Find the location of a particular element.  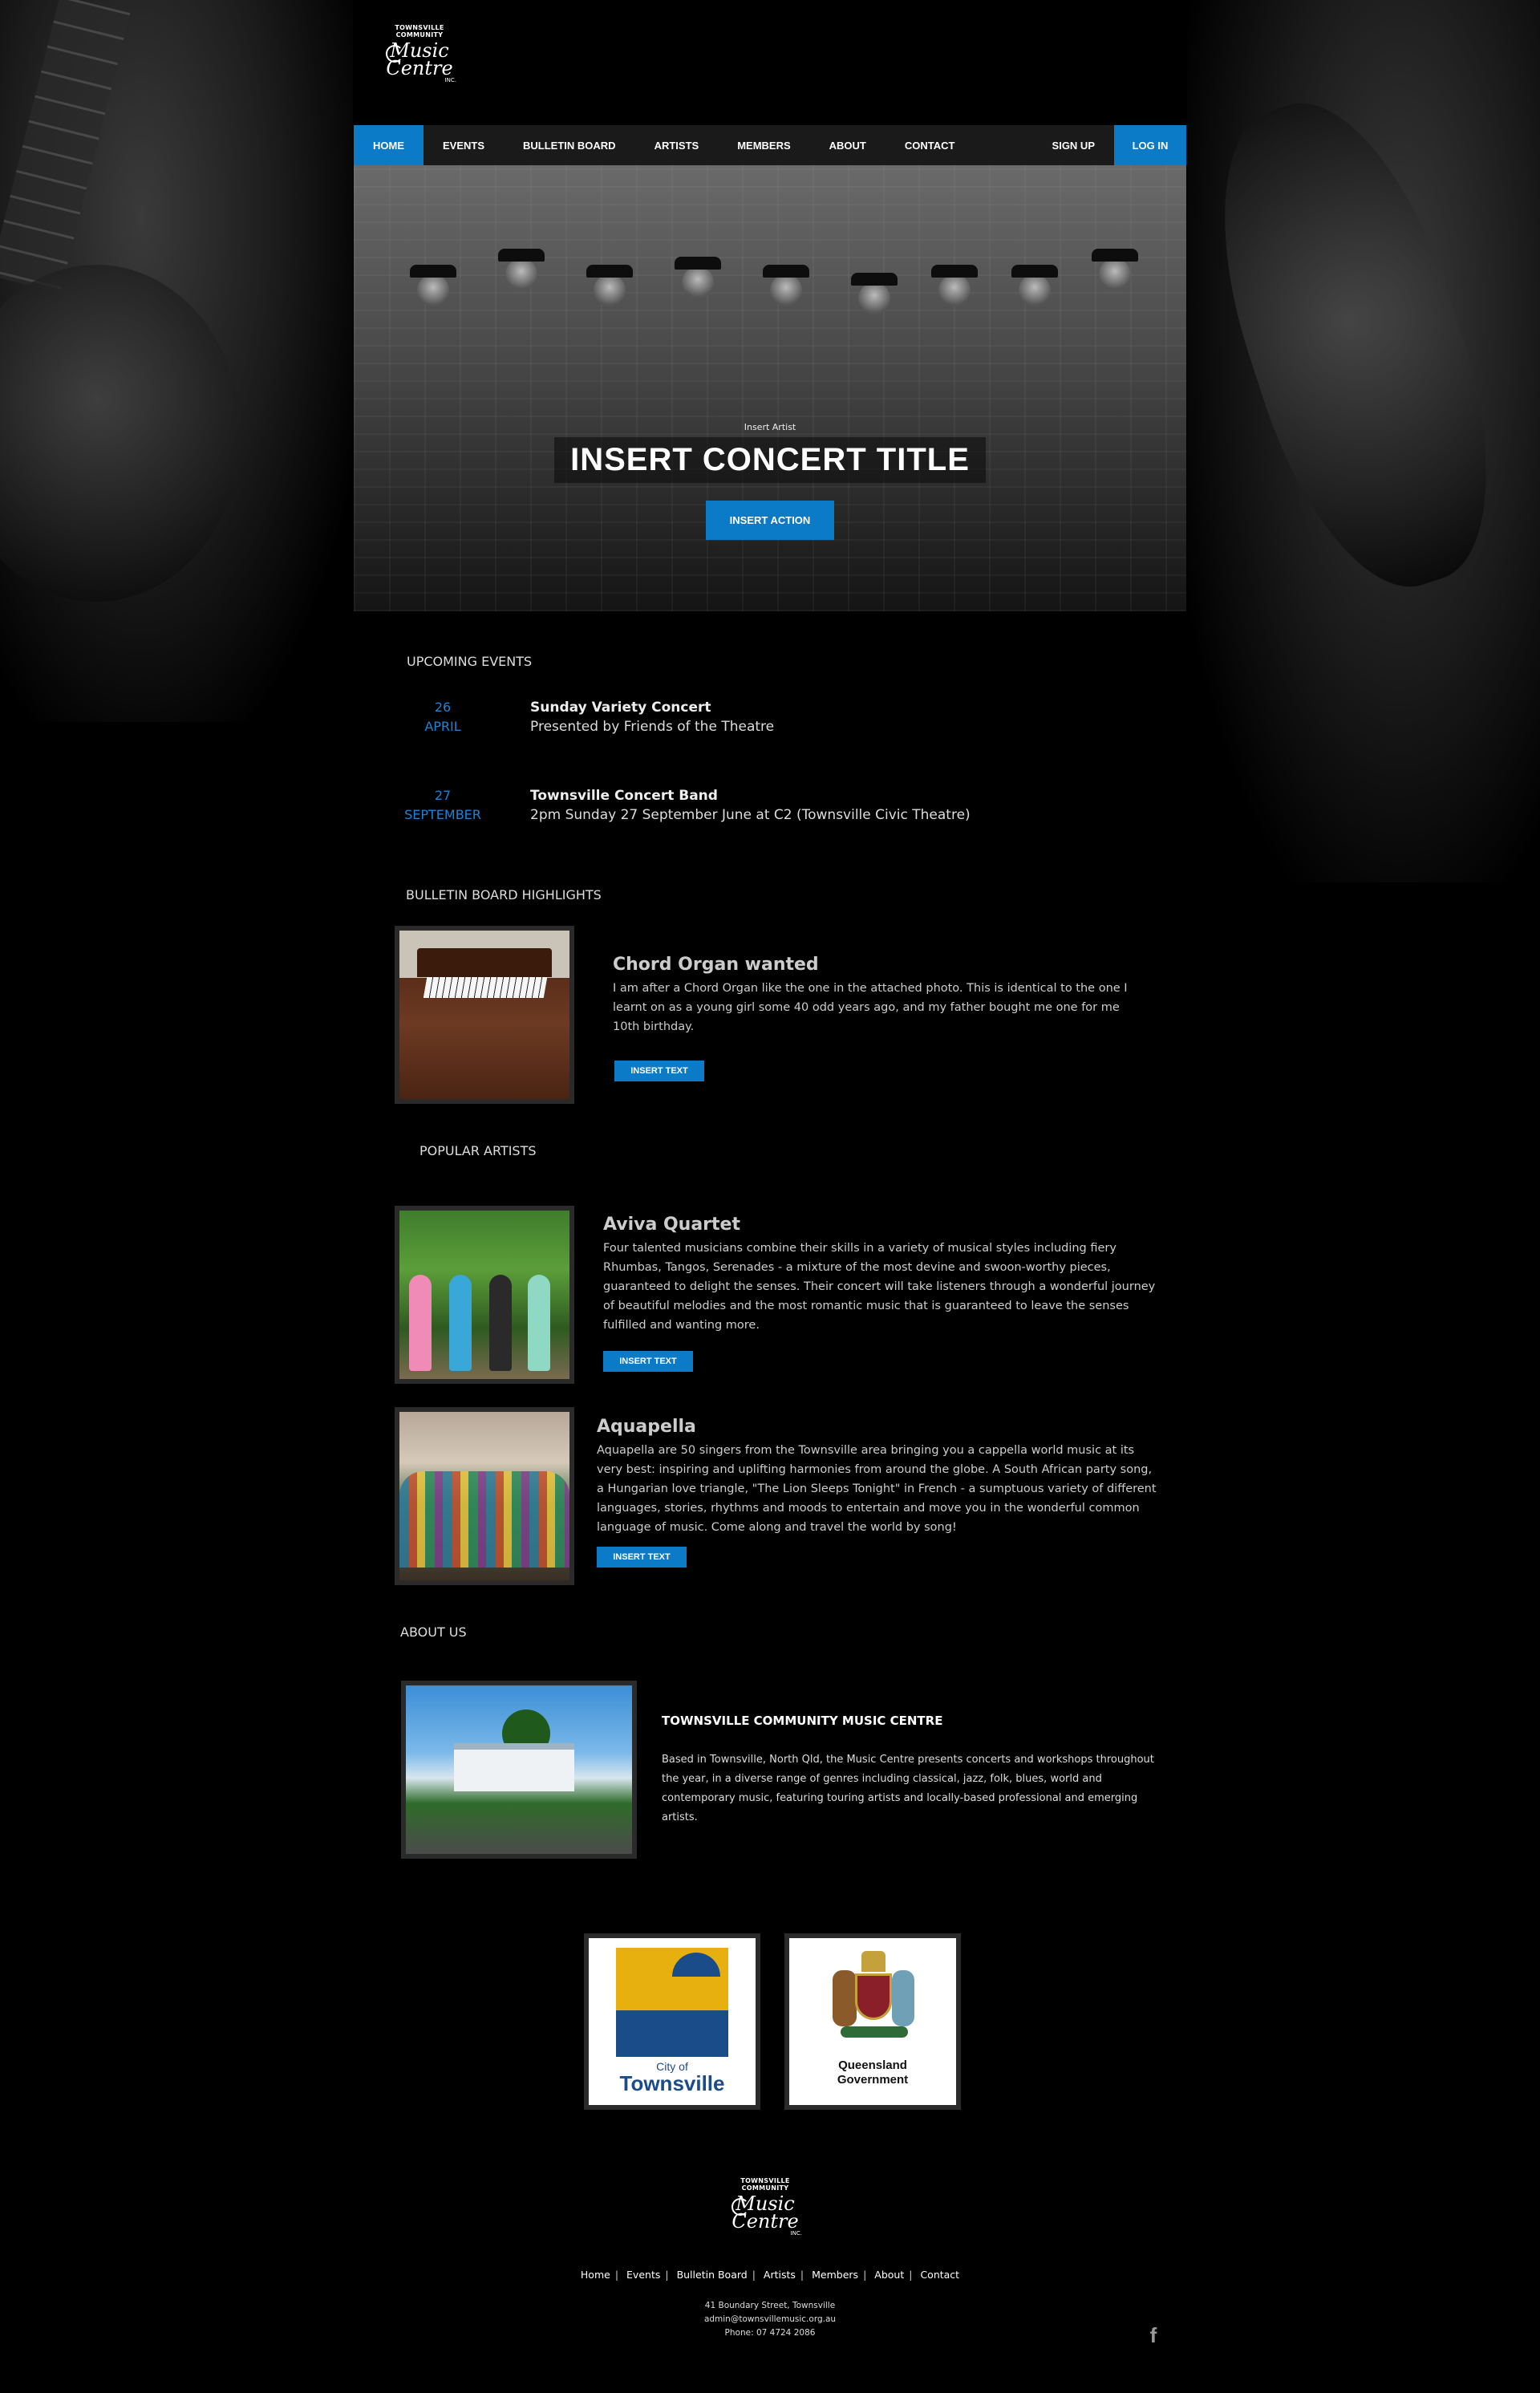

nav-log-in: LOG IN is located at coordinates (1150, 145).